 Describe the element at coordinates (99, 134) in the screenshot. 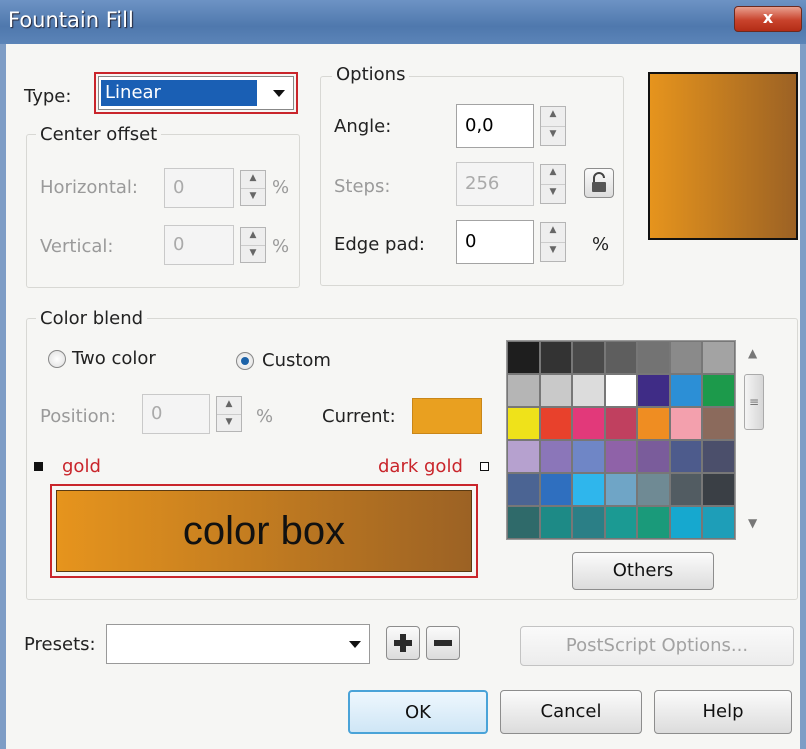

I see `center-offset-legend: Center offset` at that location.